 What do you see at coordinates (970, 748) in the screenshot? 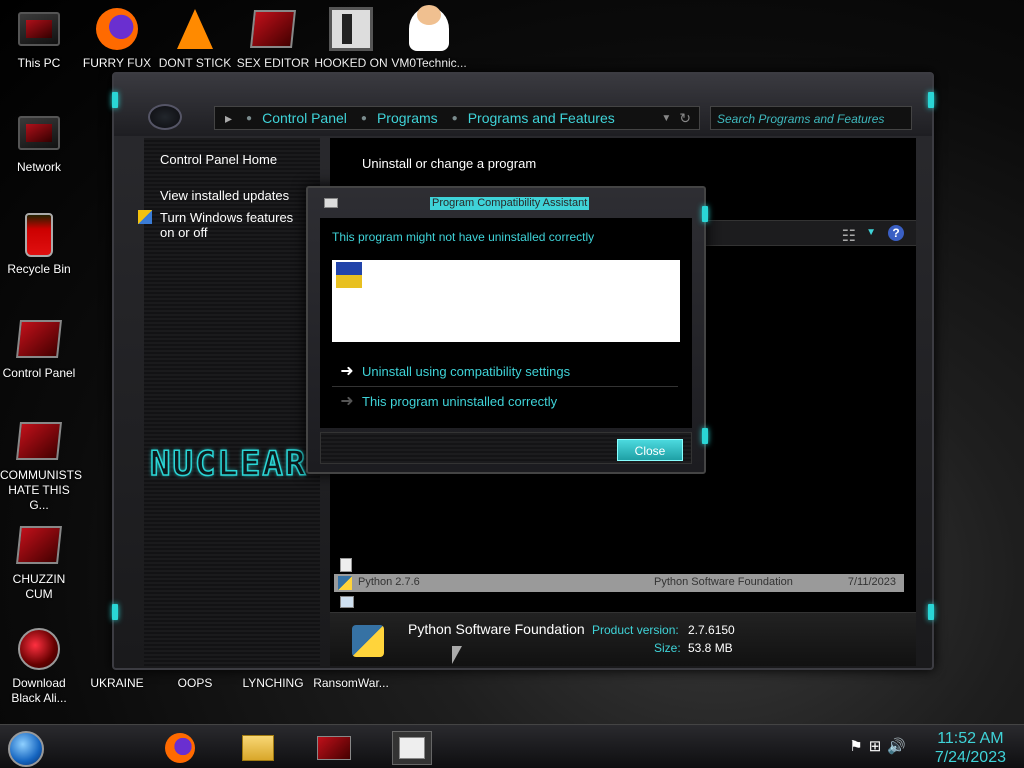
I see `clock: 11:52 AM 7/24/2023` at bounding box center [970, 748].